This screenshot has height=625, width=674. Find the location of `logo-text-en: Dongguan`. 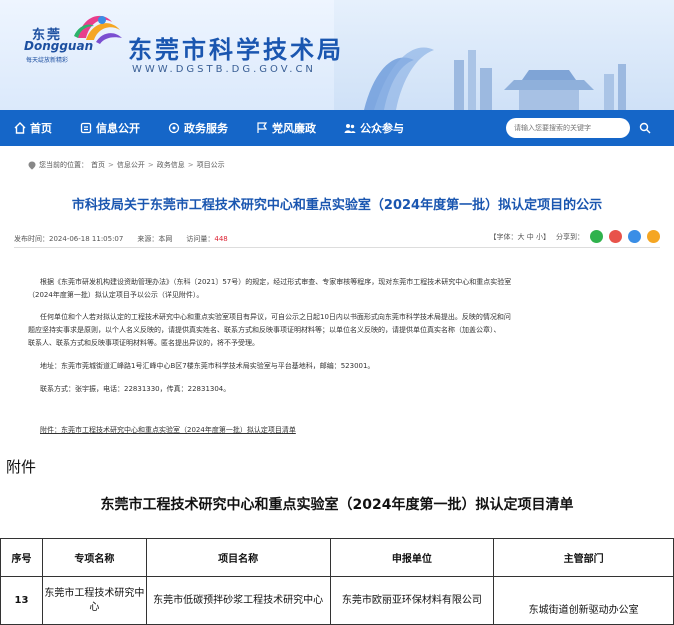

logo-text-en: Dongguan is located at coordinates (59, 46).